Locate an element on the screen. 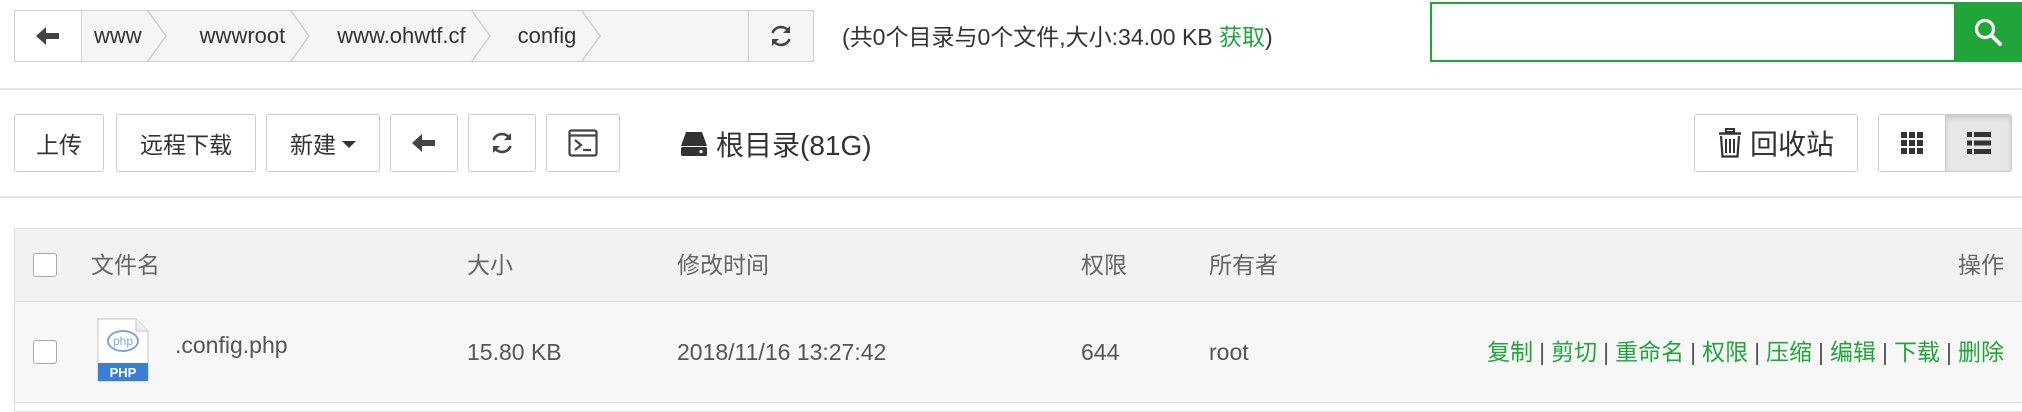 The width and height of the screenshot is (2022, 412). row-checkbox is located at coordinates (45, 352).